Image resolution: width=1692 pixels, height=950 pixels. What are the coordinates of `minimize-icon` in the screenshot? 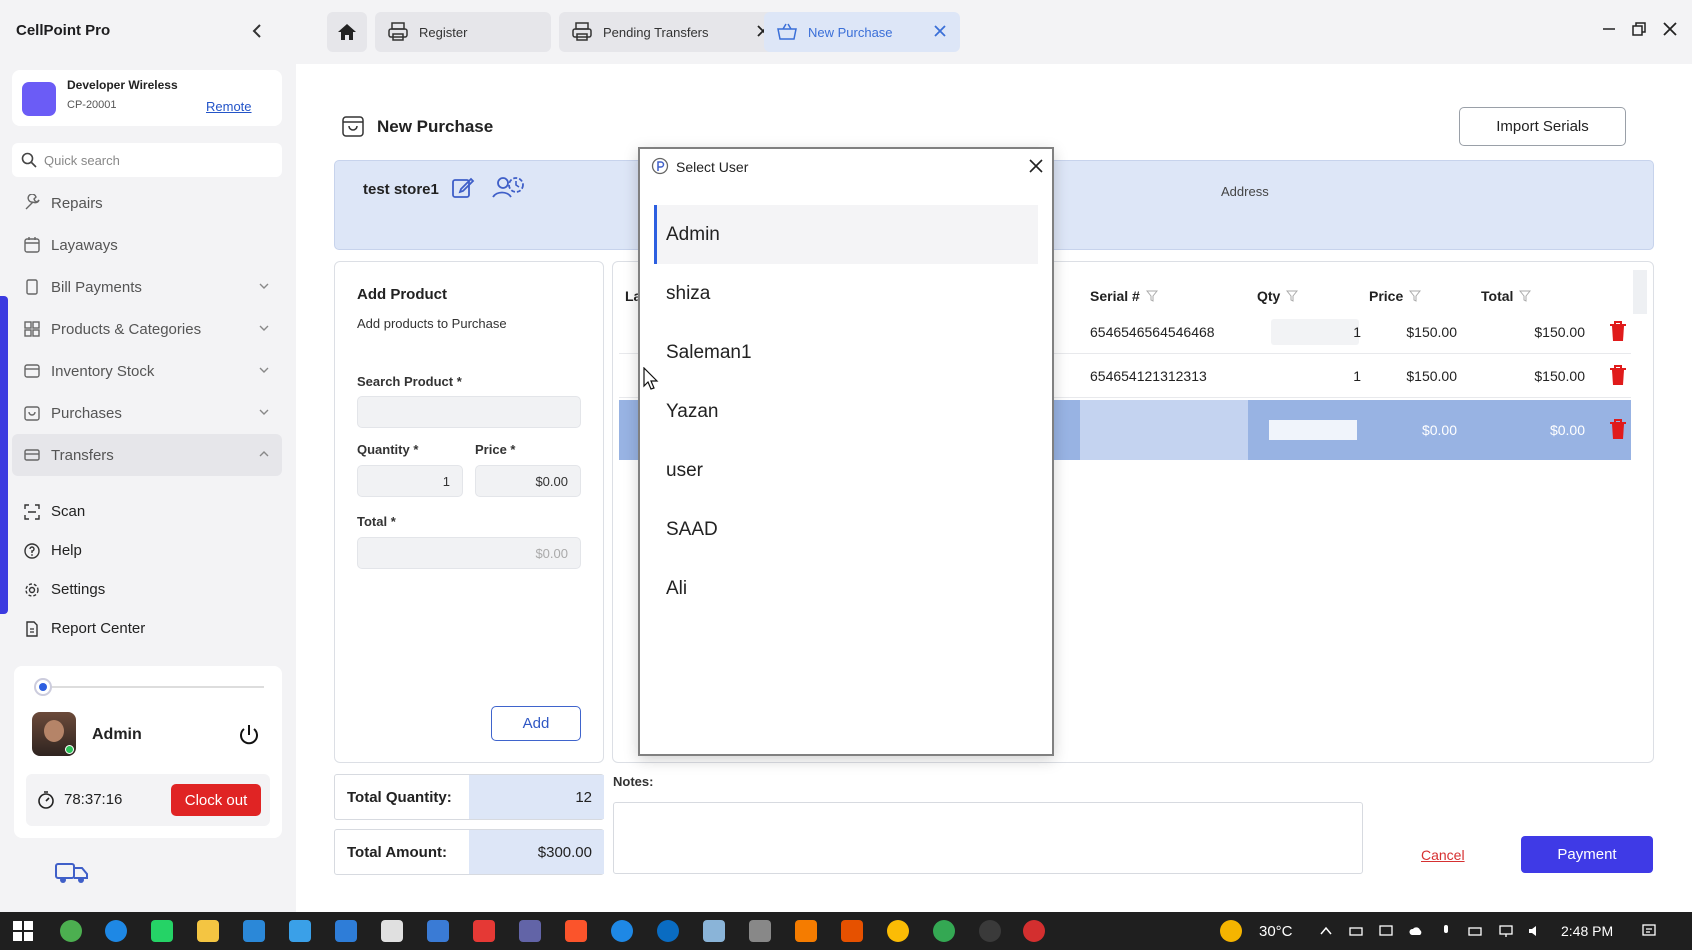 It's located at (1609, 29).